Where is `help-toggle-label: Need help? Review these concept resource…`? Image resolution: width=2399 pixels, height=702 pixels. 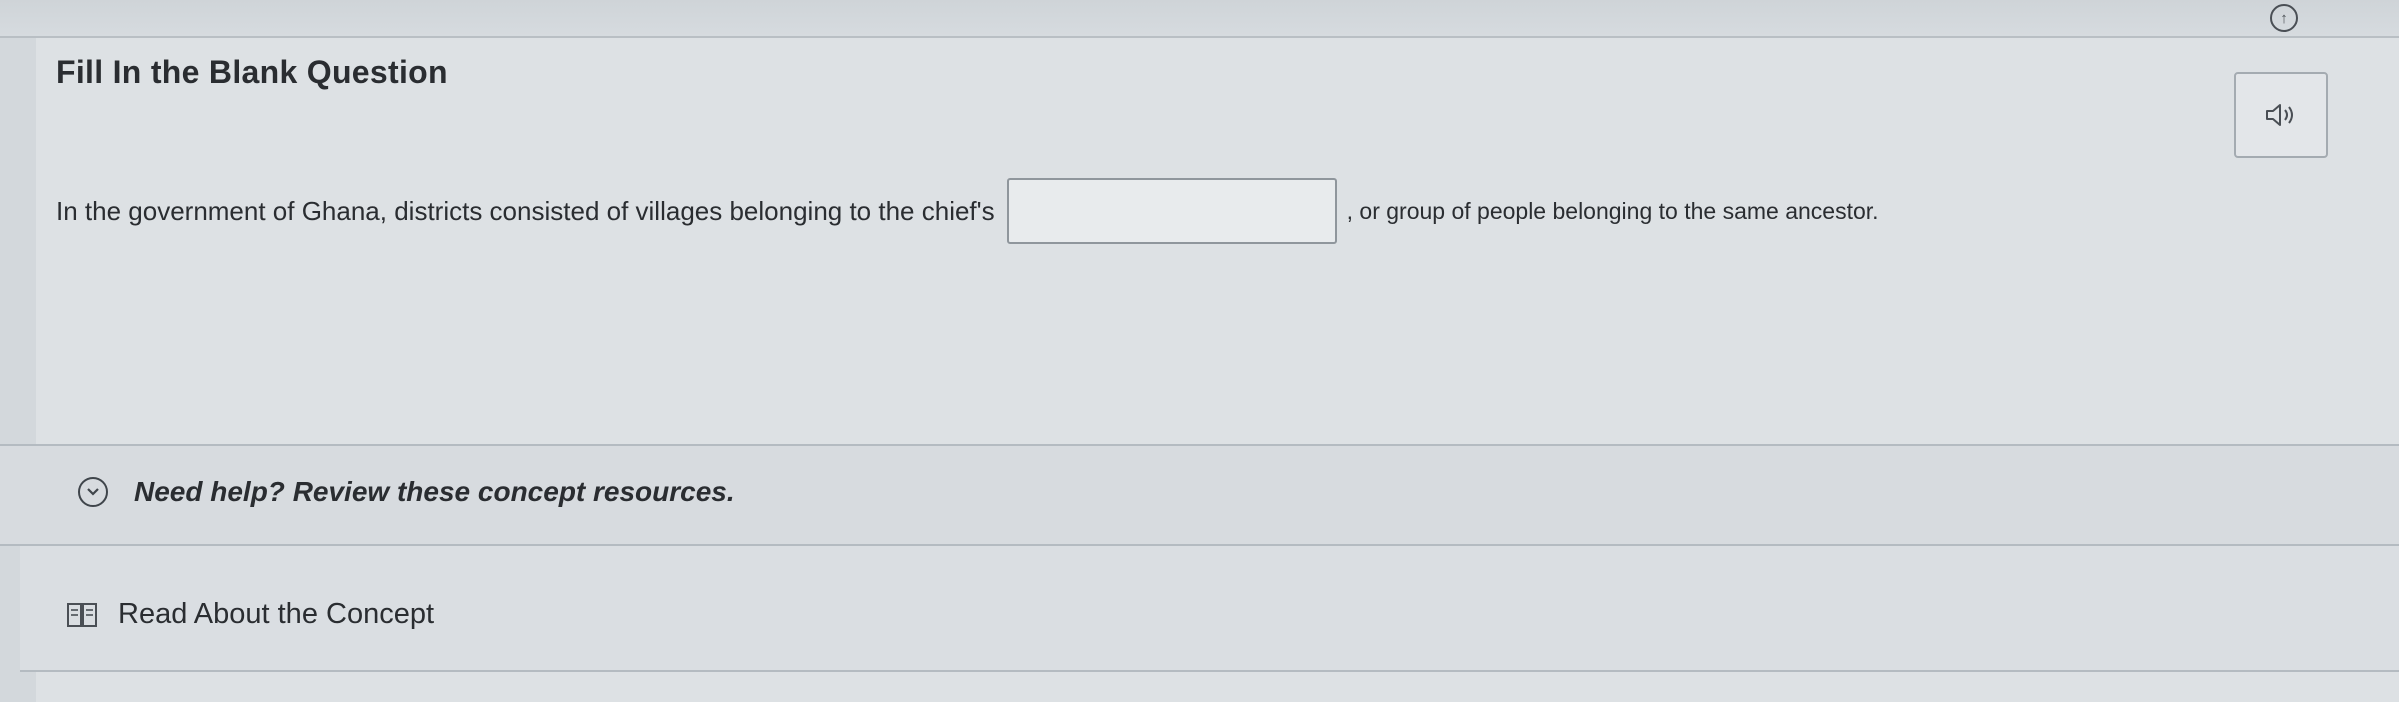
help-toggle-label: Need help? Review these concept resource… is located at coordinates (434, 491).